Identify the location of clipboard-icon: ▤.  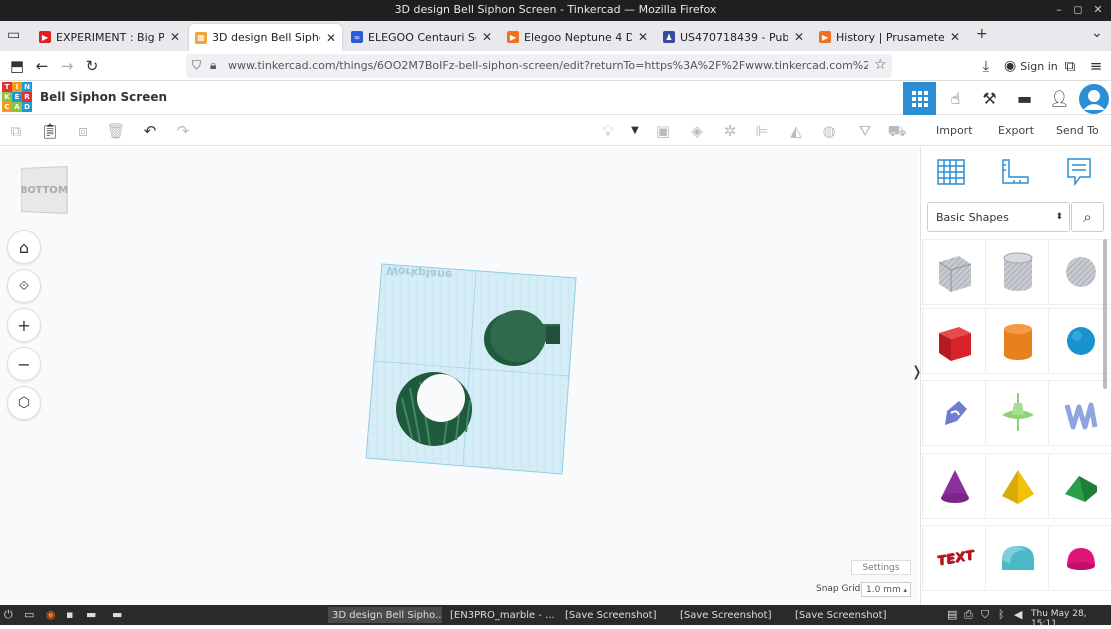
(952, 614).